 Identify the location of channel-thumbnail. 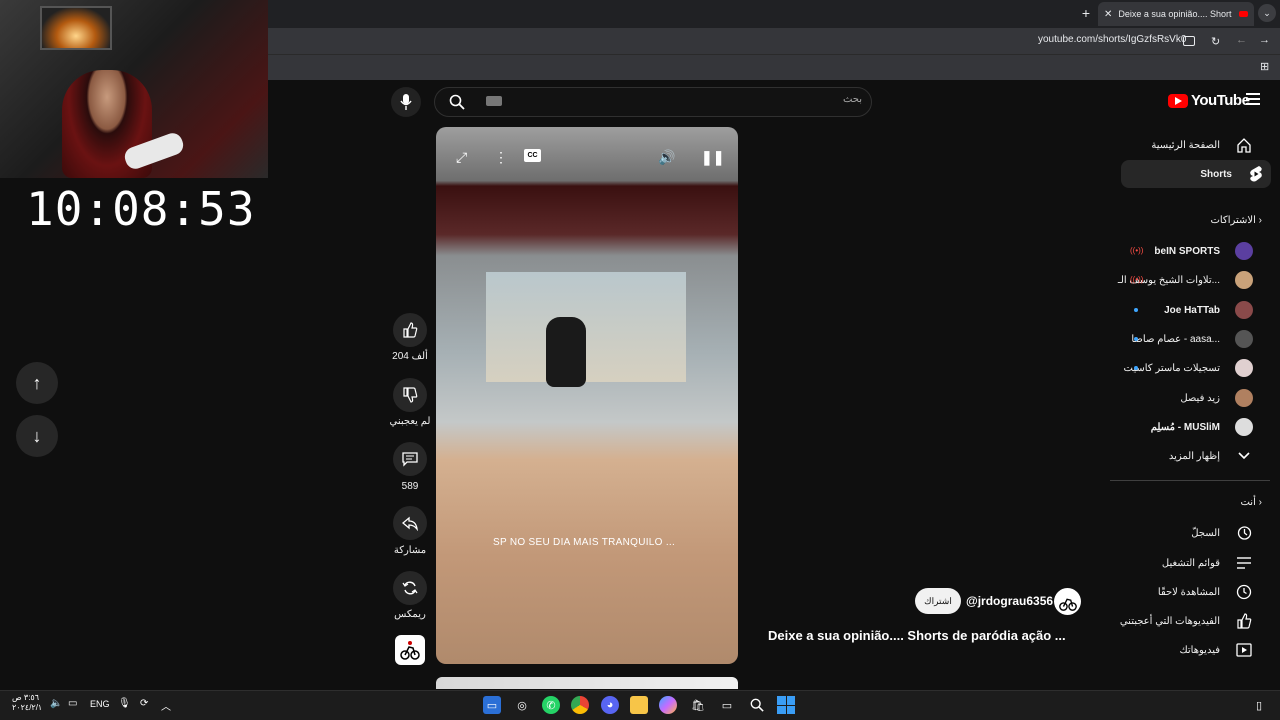
(410, 650).